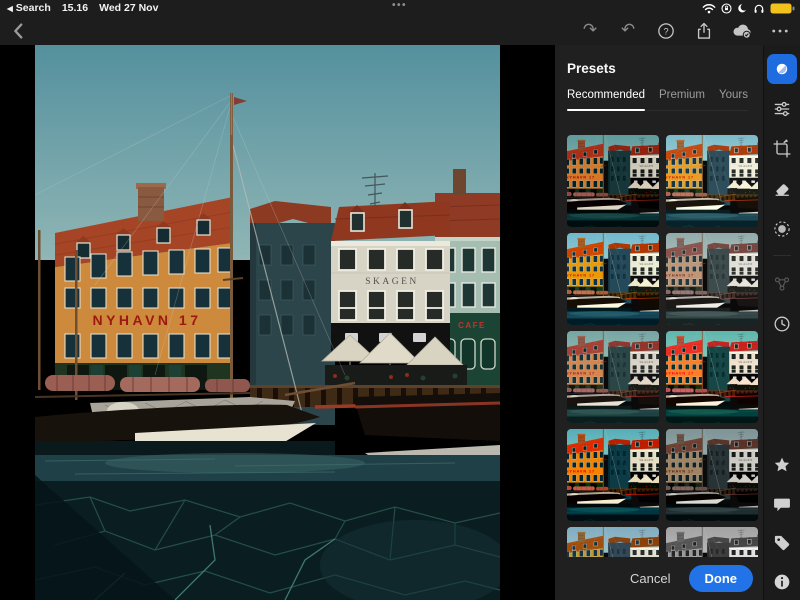  I want to click on back-to-search-app: ◀ Search, so click(29, 8).